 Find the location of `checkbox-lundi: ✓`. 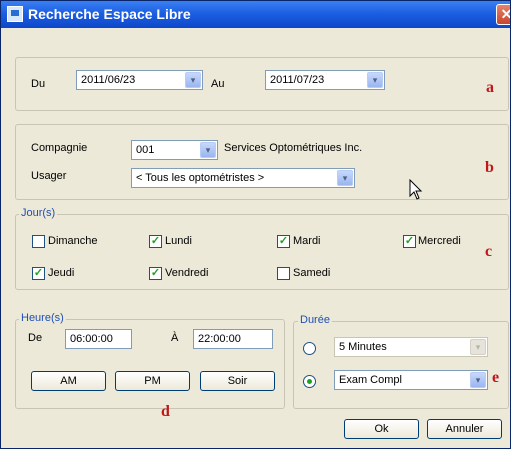

checkbox-lundi: ✓ is located at coordinates (155, 241).